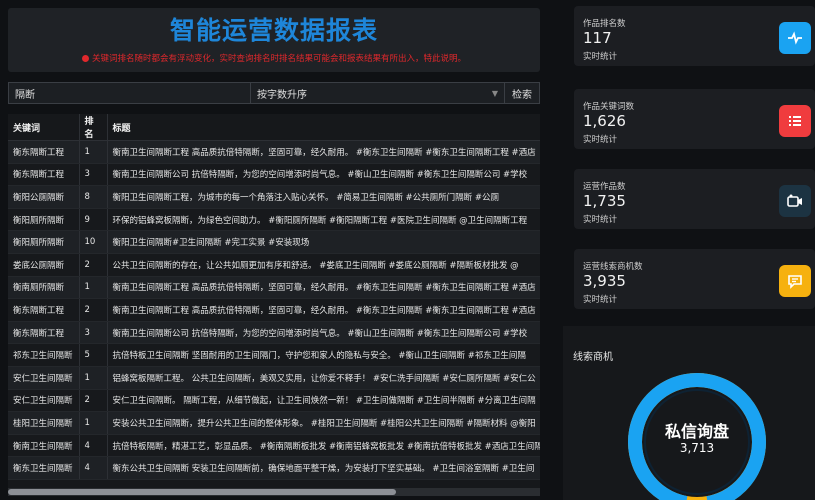 The height and width of the screenshot is (500, 815). I want to click on search-button: 检索, so click(522, 93).